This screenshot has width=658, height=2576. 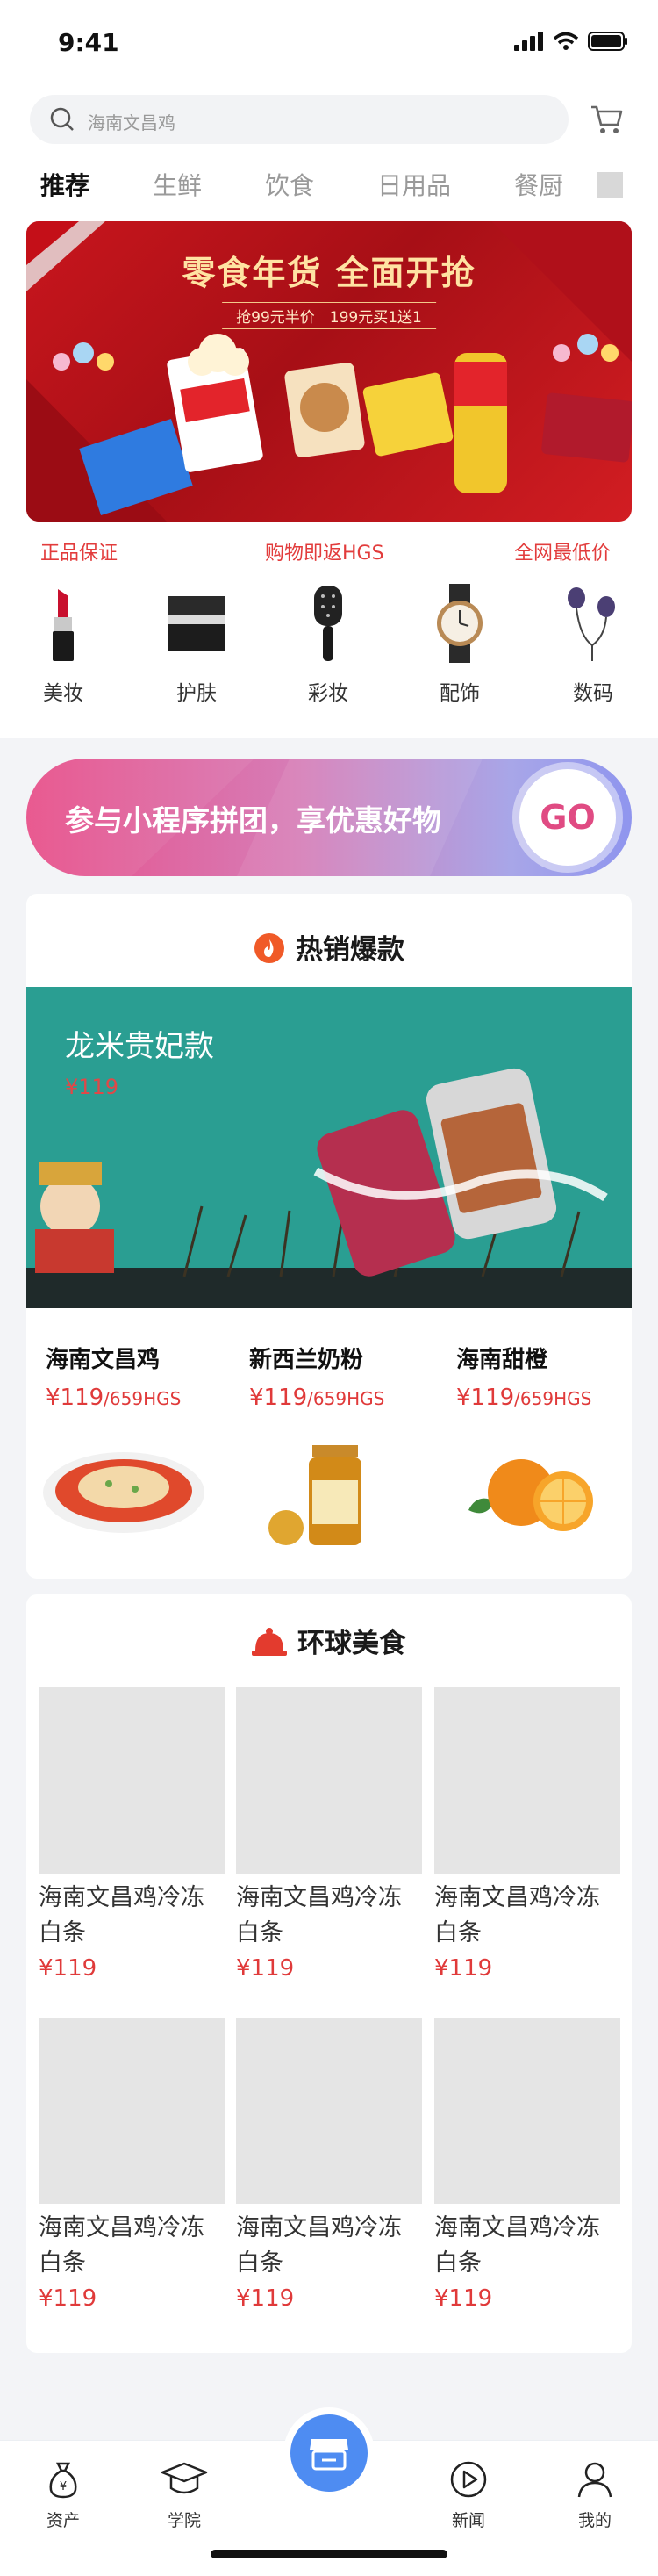 What do you see at coordinates (253, 820) in the screenshot?
I see `group-buy-text: 参与小程序拼团，享优惠好物` at bounding box center [253, 820].